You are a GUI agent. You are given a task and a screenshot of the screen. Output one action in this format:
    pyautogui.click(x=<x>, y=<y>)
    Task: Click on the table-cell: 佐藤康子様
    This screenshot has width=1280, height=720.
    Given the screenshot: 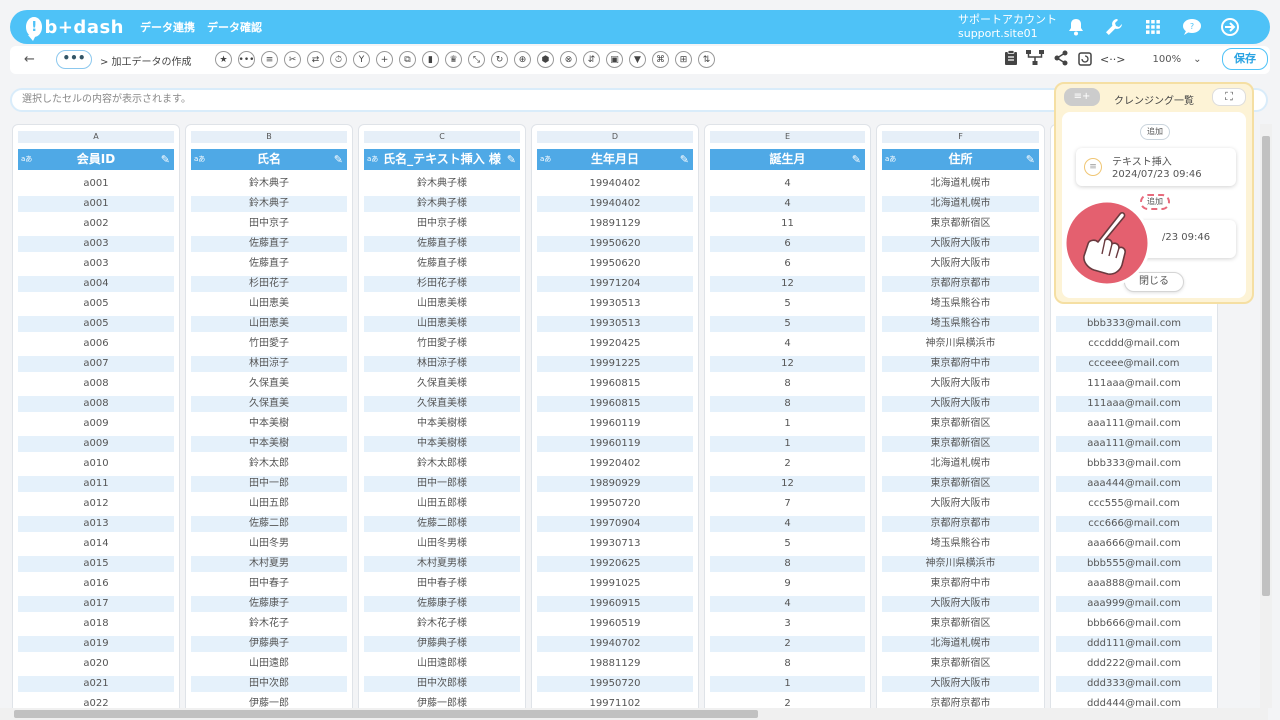 What is the action you would take?
    pyautogui.click(x=442, y=604)
    